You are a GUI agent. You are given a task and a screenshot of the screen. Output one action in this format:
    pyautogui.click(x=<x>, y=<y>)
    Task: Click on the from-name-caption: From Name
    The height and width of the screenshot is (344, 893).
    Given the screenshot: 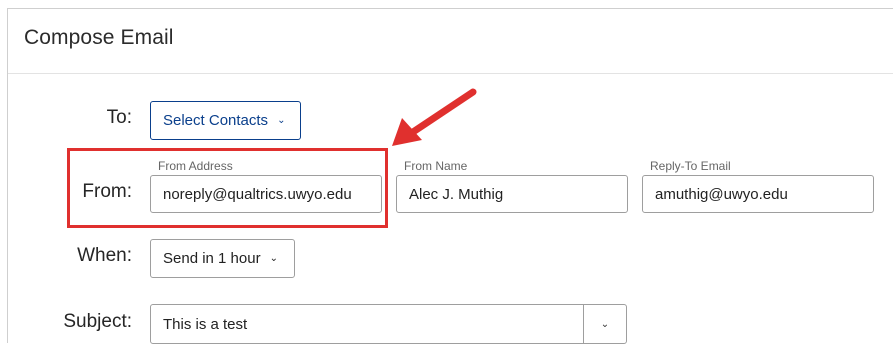 What is the action you would take?
    pyautogui.click(x=436, y=166)
    